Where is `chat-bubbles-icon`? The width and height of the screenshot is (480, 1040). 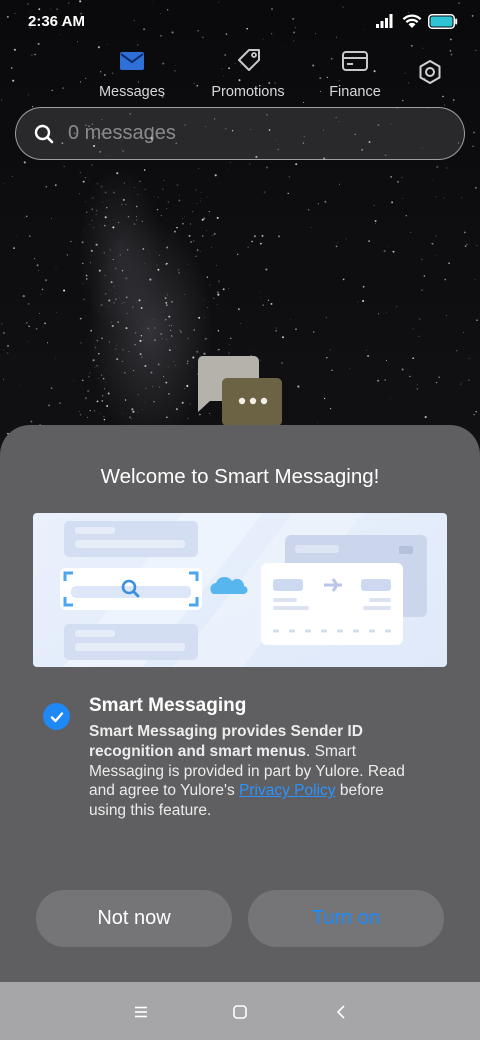 chat-bubbles-icon is located at coordinates (239, 391).